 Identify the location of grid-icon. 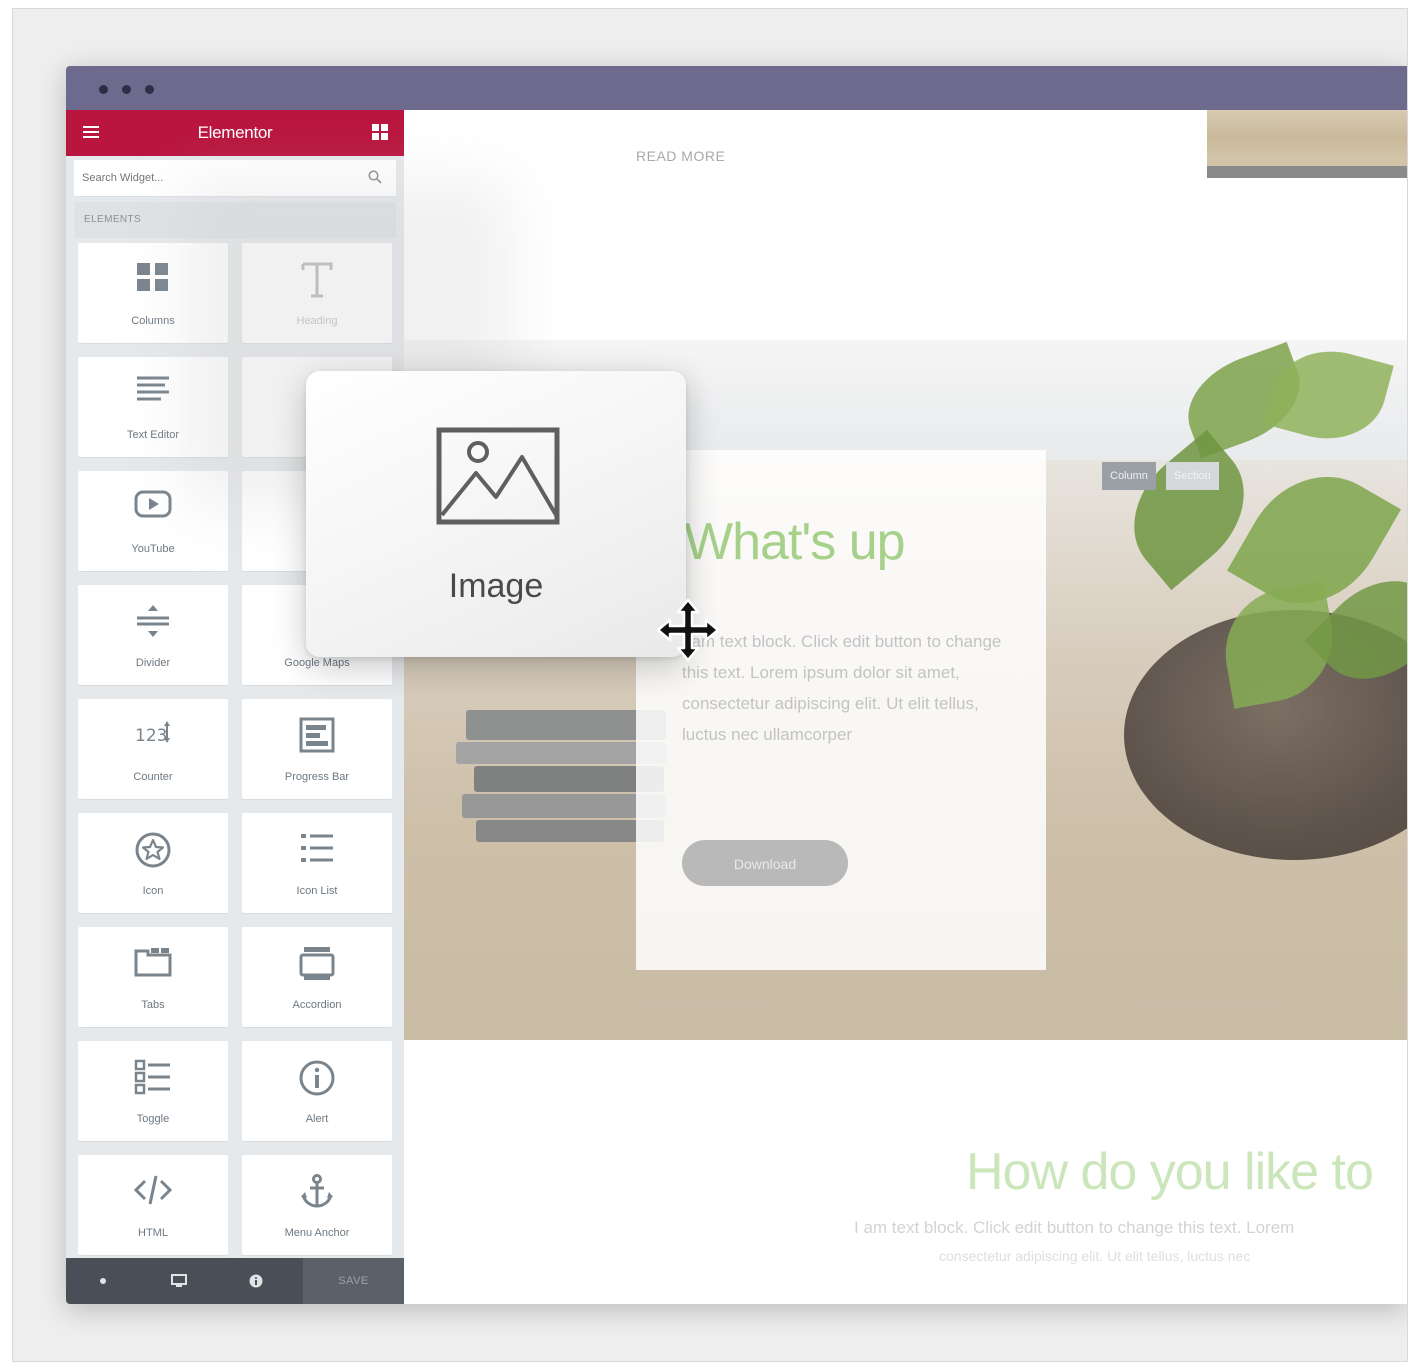
(380, 132).